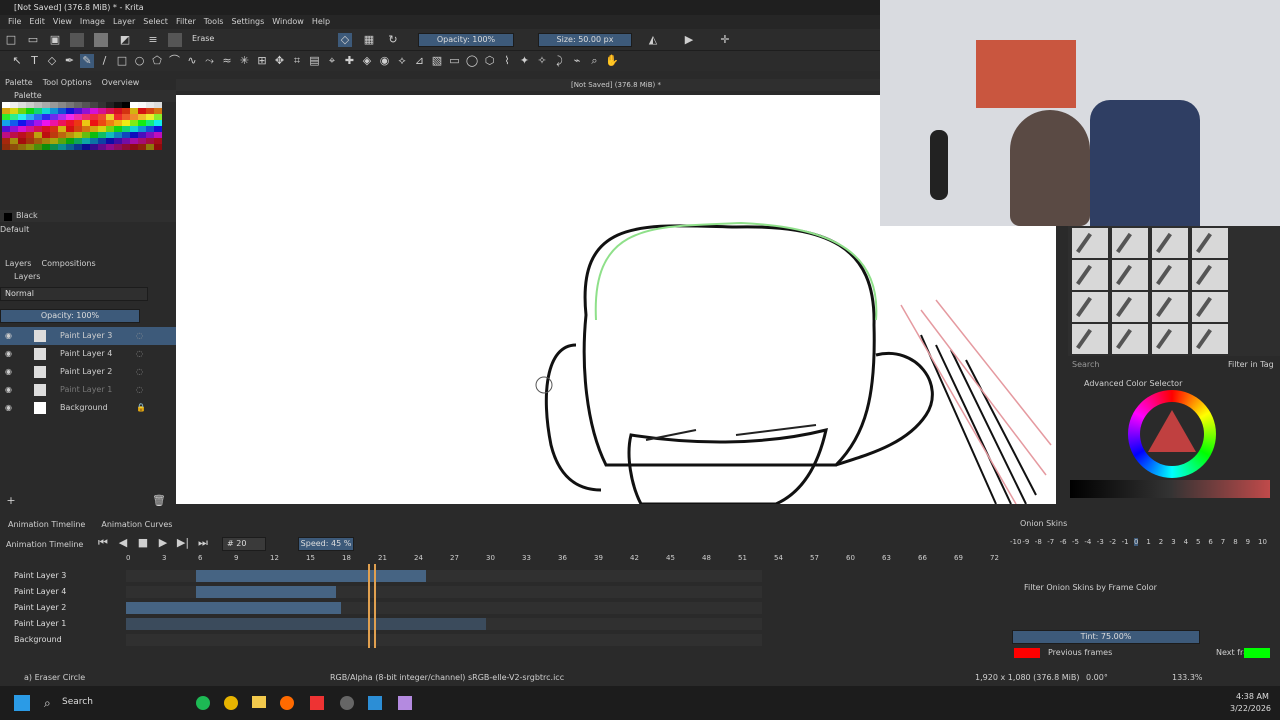  What do you see at coordinates (124, 22) in the screenshot?
I see `menu-layer: Layer` at bounding box center [124, 22].